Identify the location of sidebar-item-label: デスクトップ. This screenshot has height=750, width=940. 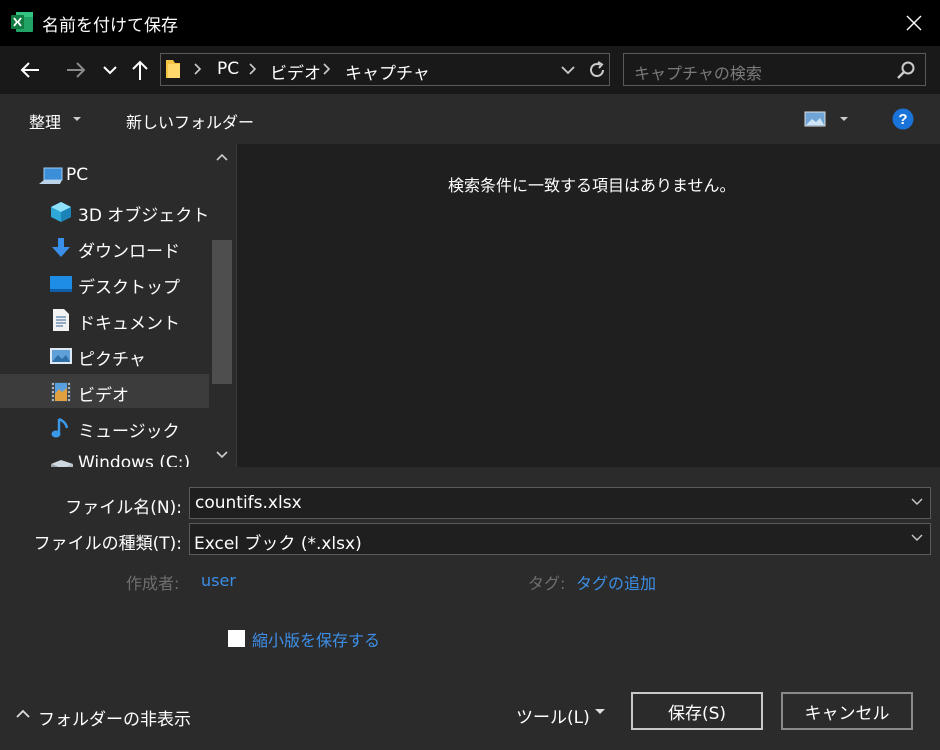
(129, 288).